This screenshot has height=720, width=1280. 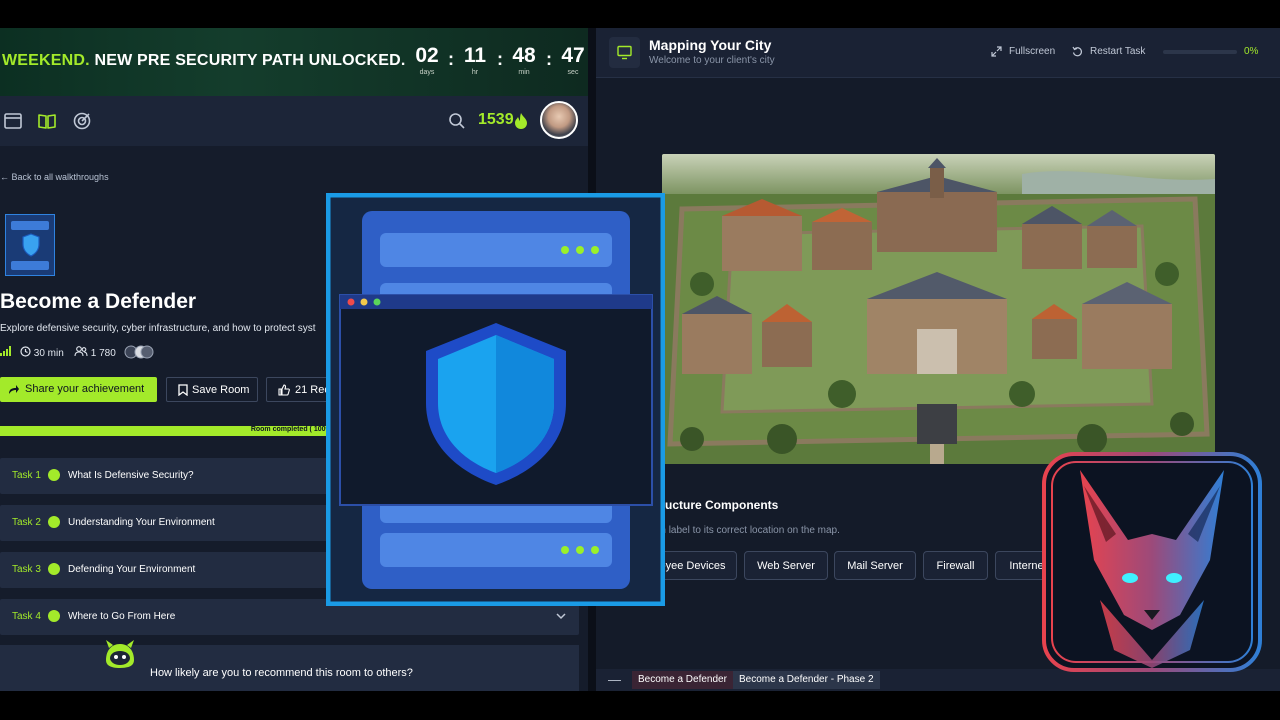 I want to click on countdown-hours: 11 hr, so click(x=475, y=61).